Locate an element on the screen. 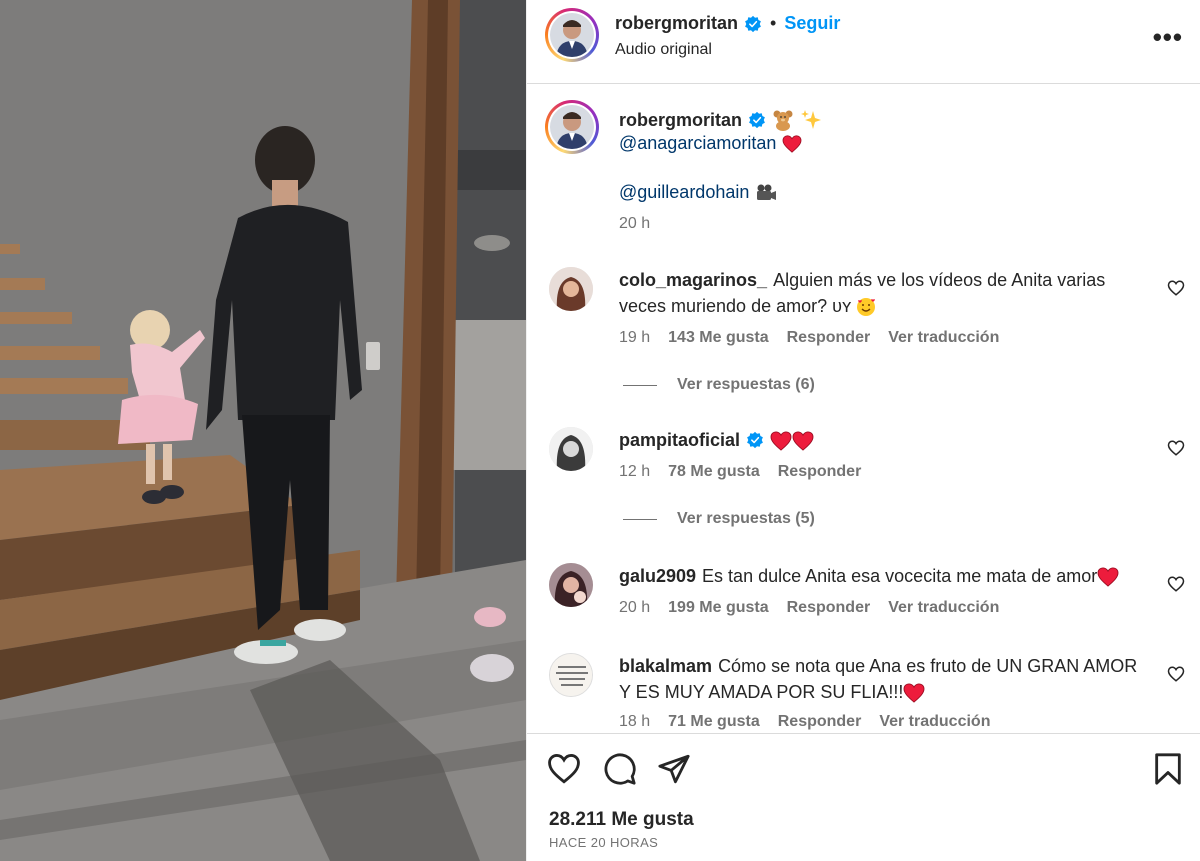  post-actions: 28.211 Me gusta HACE 20 HORAS is located at coordinates (863, 797).